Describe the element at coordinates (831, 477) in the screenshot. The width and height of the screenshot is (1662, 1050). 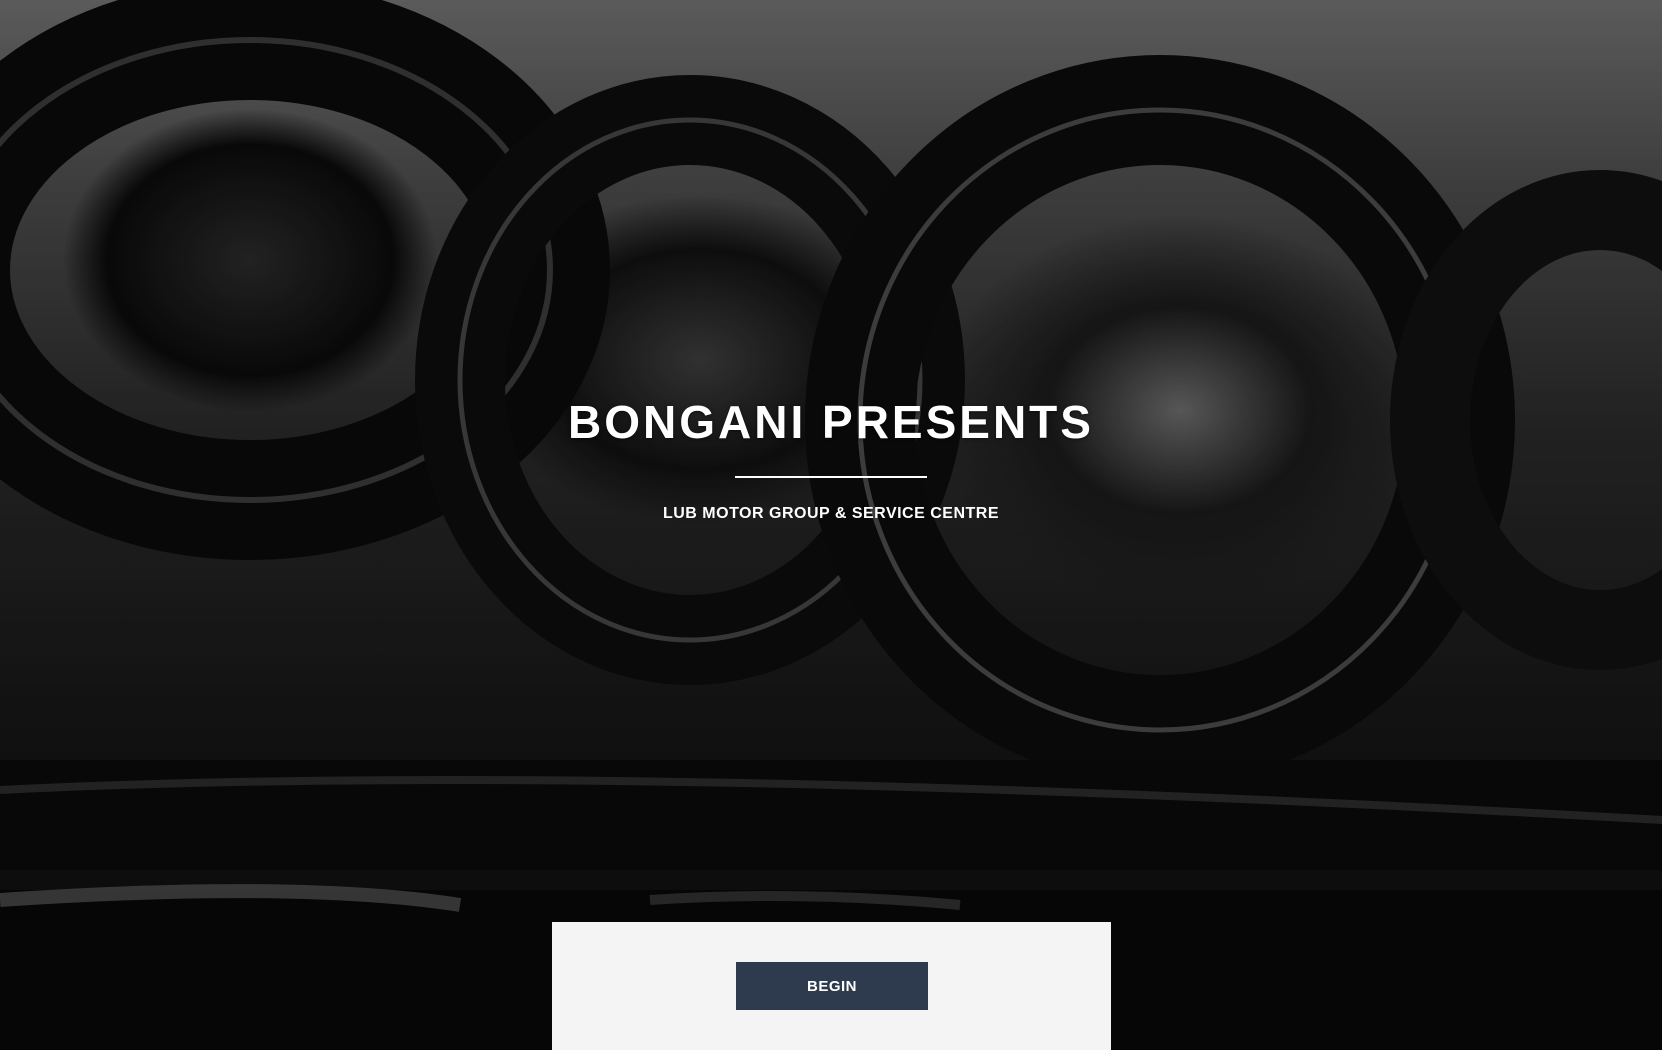
I see `title-divider` at that location.